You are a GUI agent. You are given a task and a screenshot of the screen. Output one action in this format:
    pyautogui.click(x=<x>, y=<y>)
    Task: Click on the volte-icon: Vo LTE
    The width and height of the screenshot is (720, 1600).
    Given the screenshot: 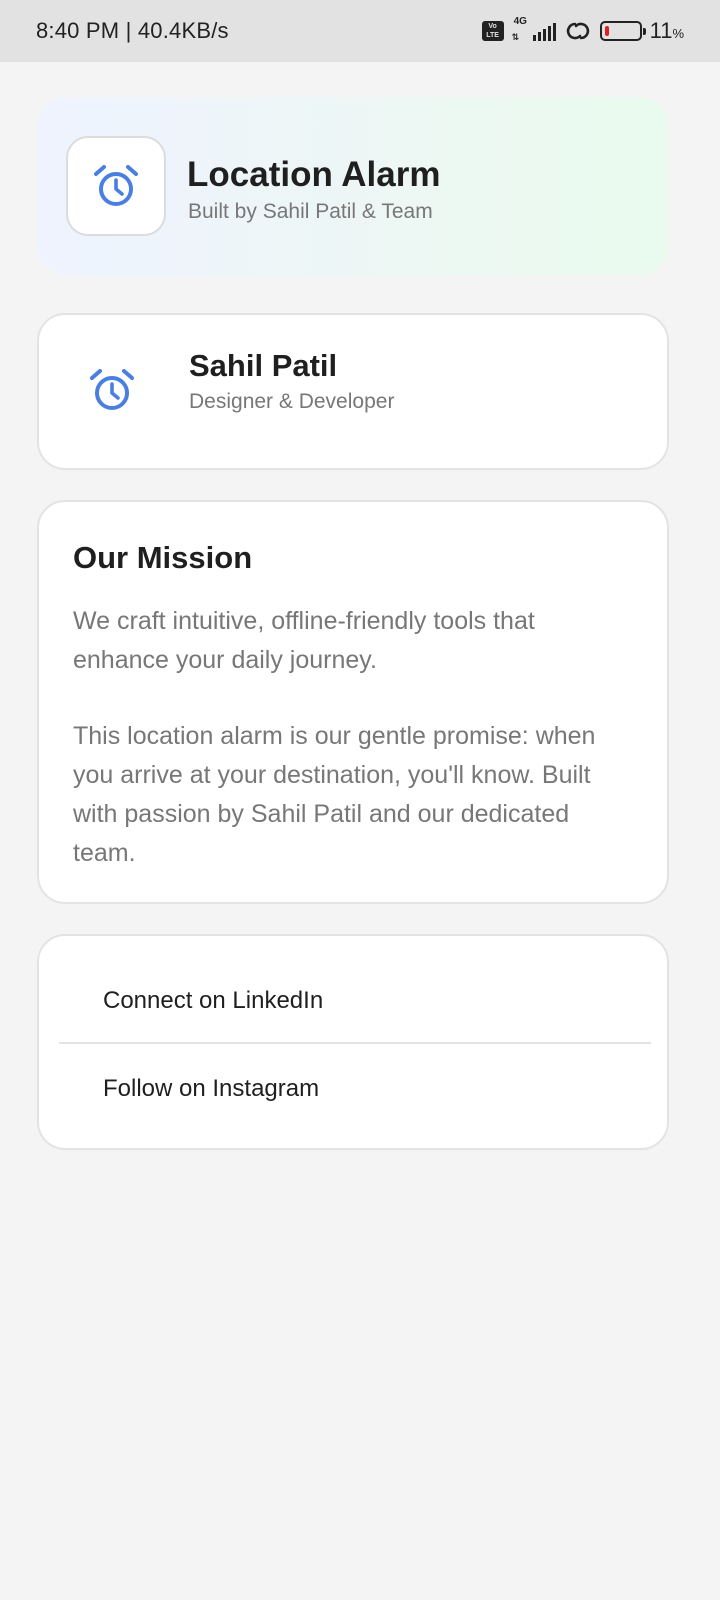 What is the action you would take?
    pyautogui.click(x=492, y=31)
    